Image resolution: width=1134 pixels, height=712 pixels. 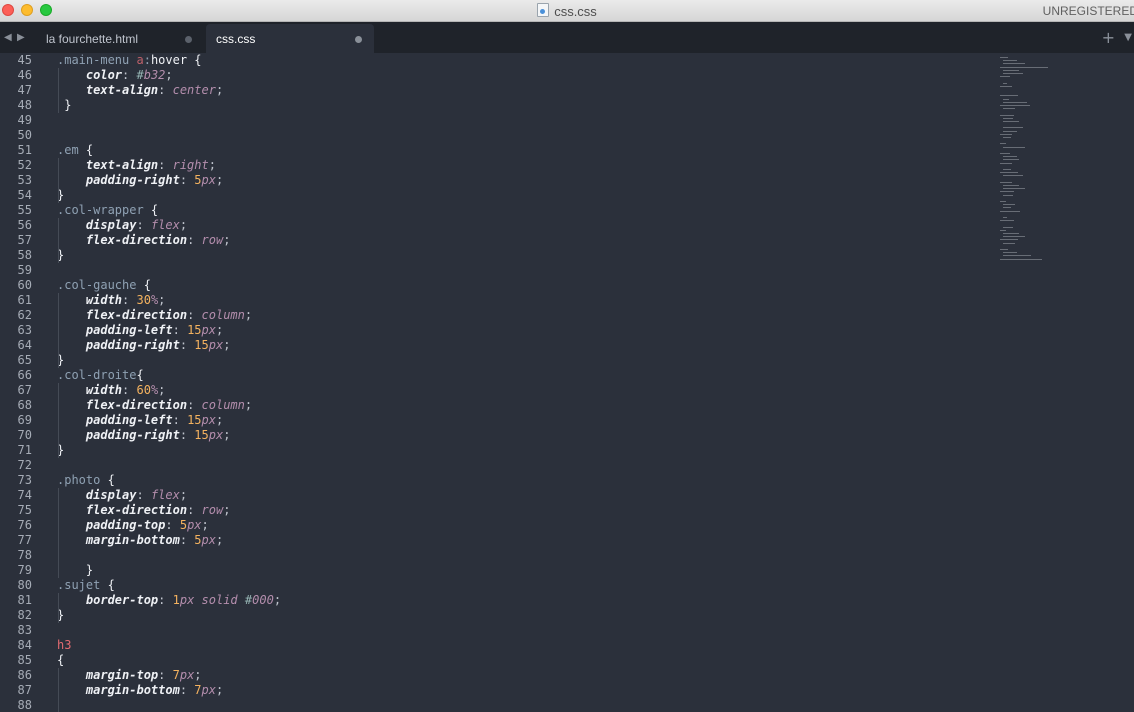 What do you see at coordinates (140, 540) in the screenshot?
I see `code-text: margin-bottom: 5px;` at bounding box center [140, 540].